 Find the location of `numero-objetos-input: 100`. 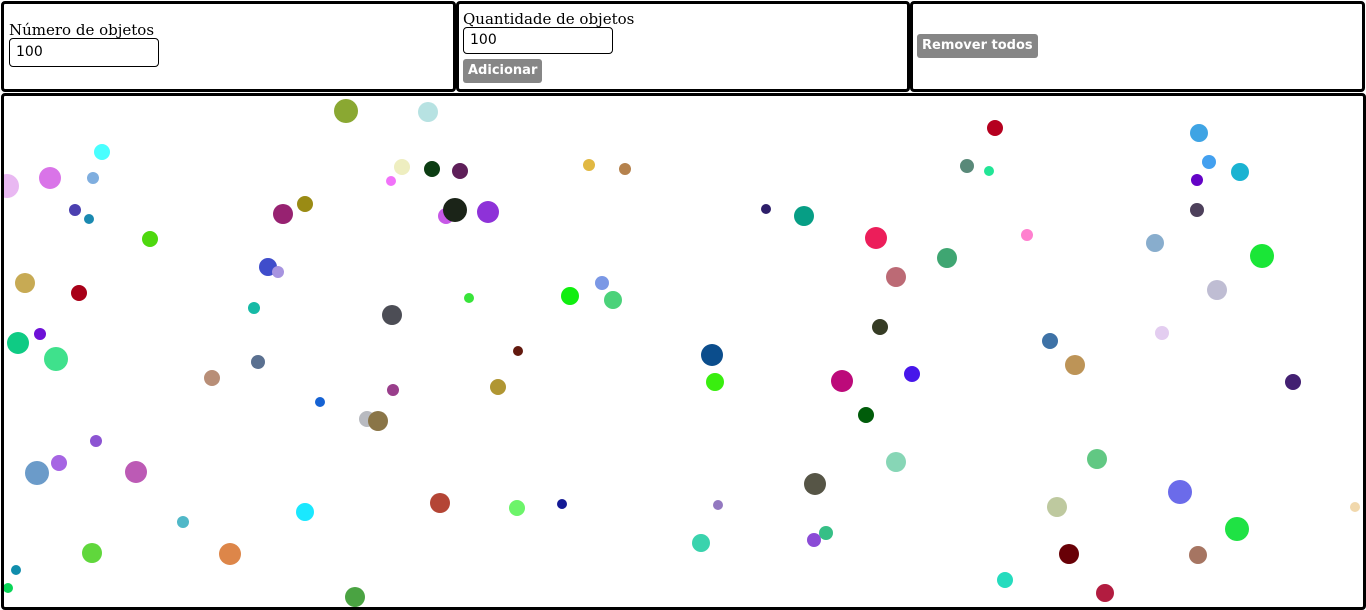

numero-objetos-input: 100 is located at coordinates (84, 52).